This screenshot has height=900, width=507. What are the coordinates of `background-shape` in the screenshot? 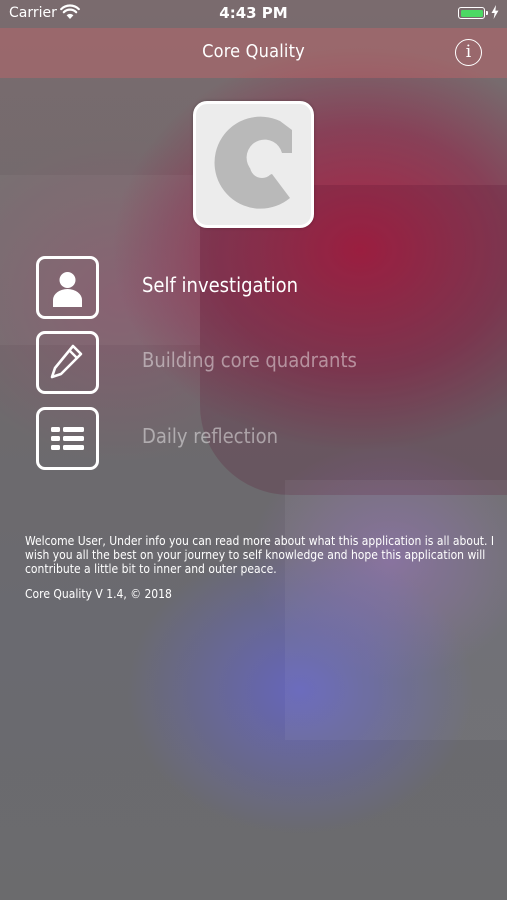 It's located at (396, 610).